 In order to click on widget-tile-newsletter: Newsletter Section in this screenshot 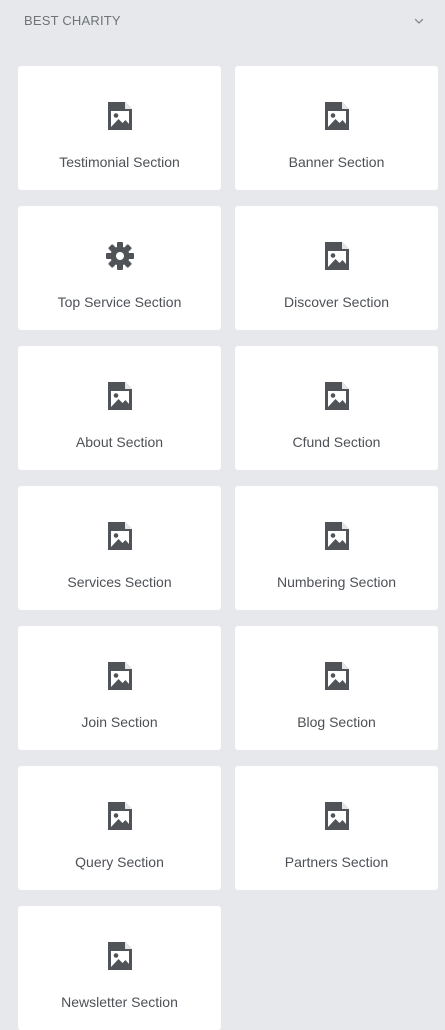, I will do `click(119, 968)`.